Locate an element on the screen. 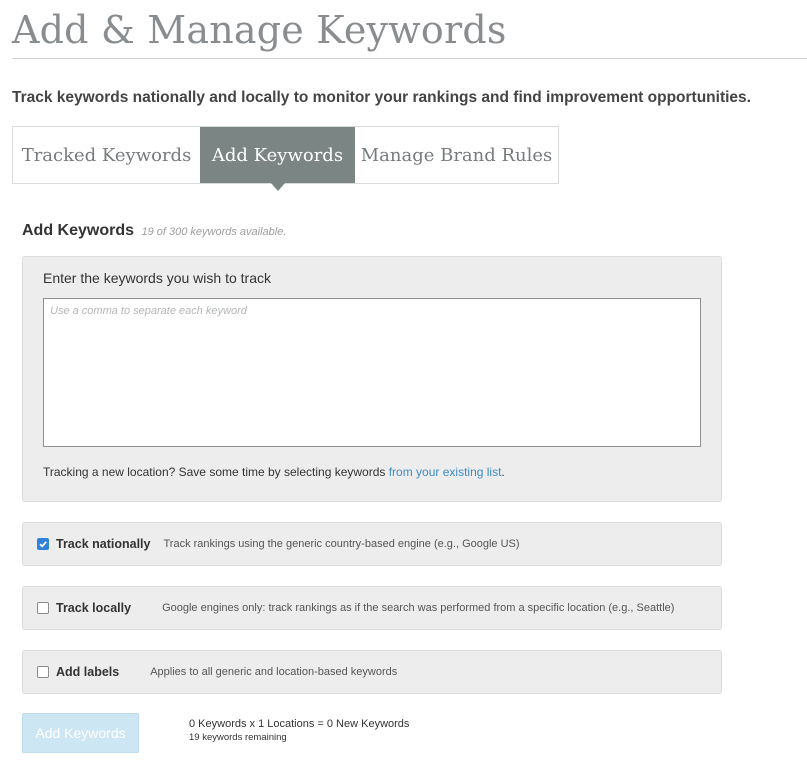  existing-list-link: from your existing list is located at coordinates (445, 472).